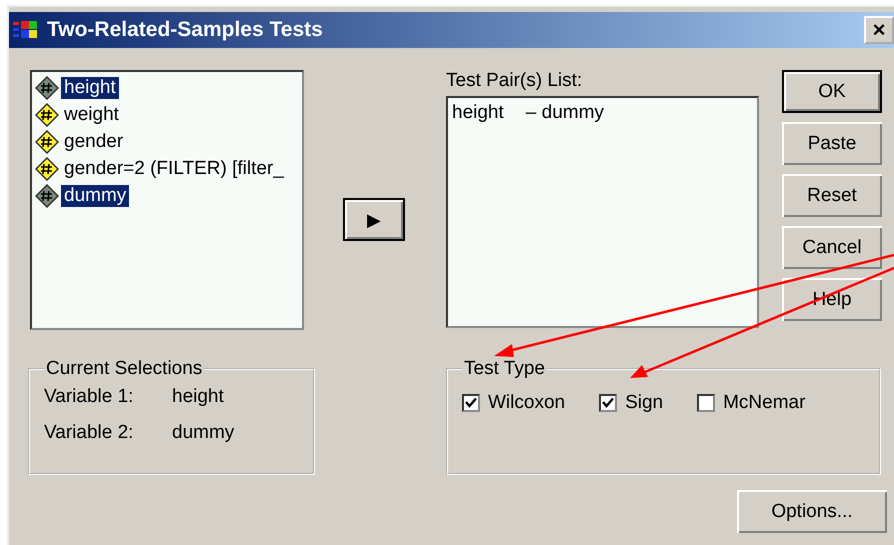 The image size is (894, 545). I want to click on app-icon, so click(26, 30).